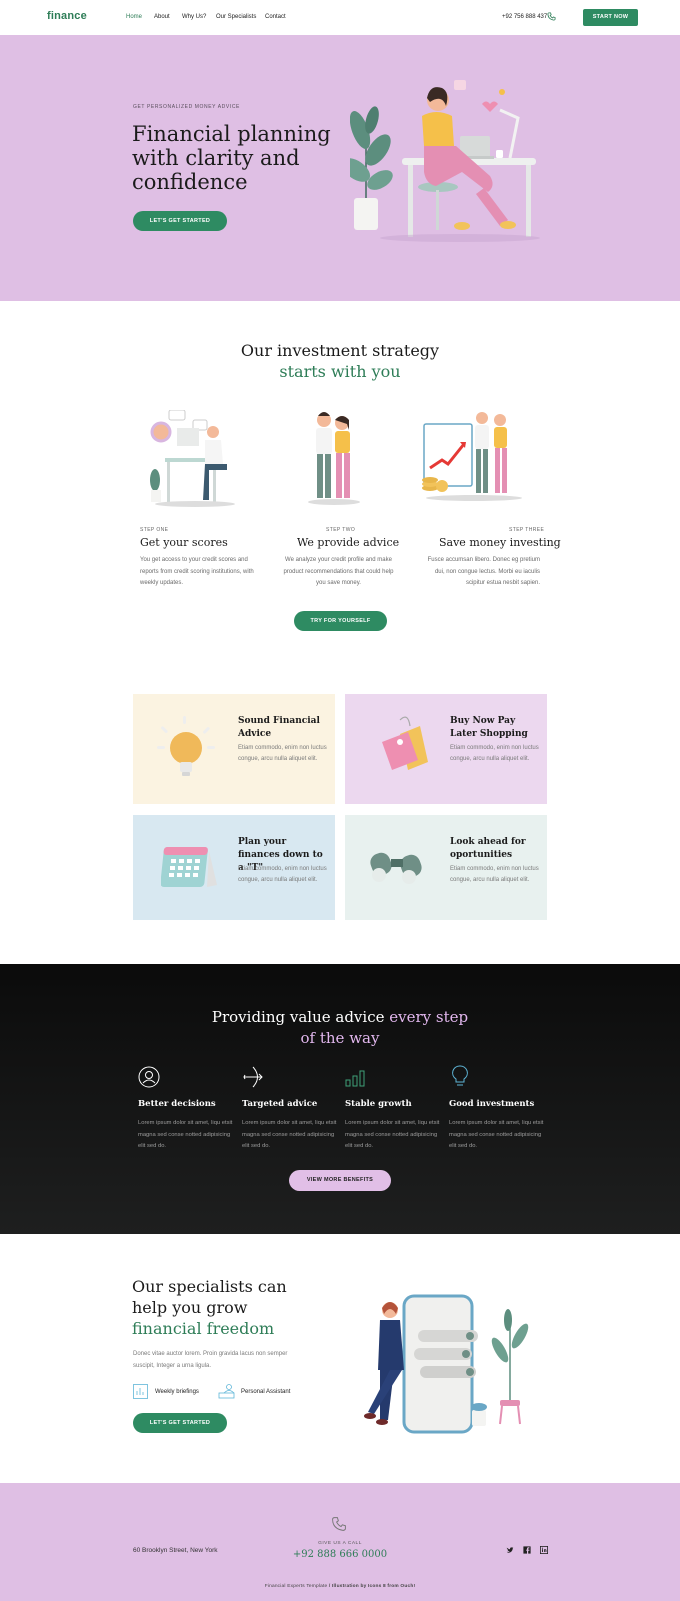 The width and height of the screenshot is (680, 1601). Describe the element at coordinates (280, 1104) in the screenshot. I see `benefit-title: Targeted advice` at that location.